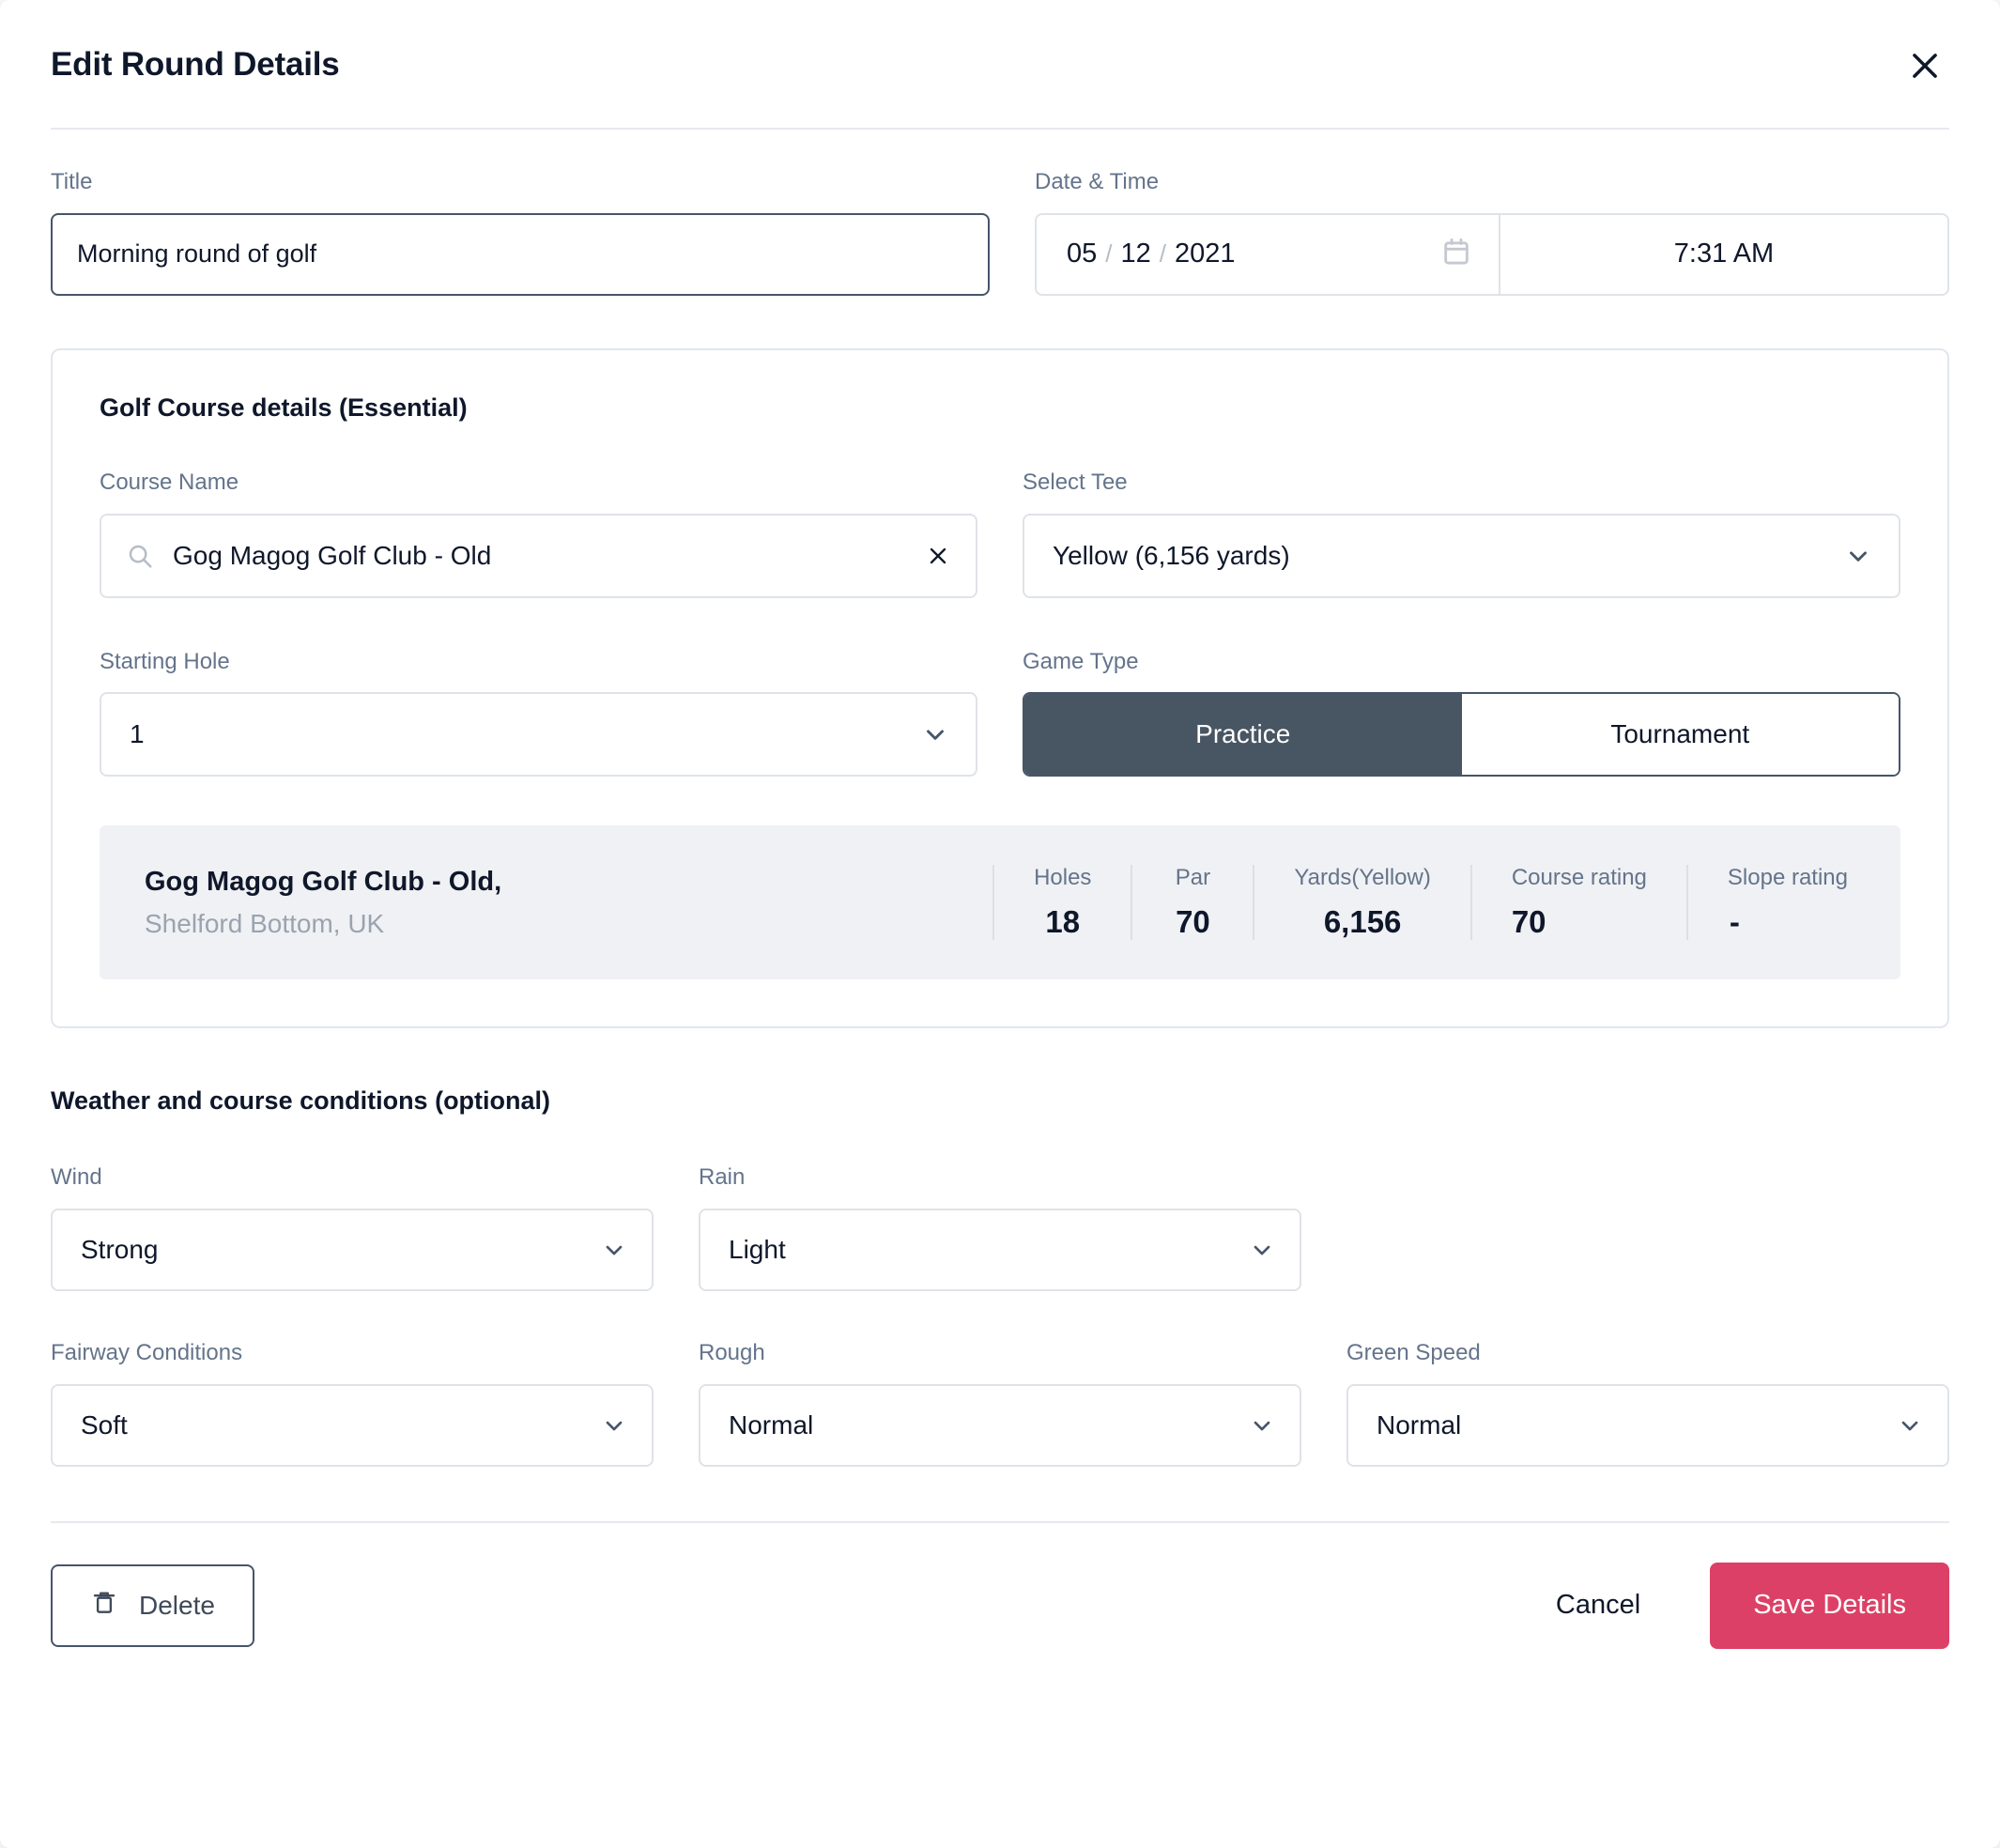  What do you see at coordinates (1000, 1425) in the screenshot?
I see `rough-dropdown: Normal` at bounding box center [1000, 1425].